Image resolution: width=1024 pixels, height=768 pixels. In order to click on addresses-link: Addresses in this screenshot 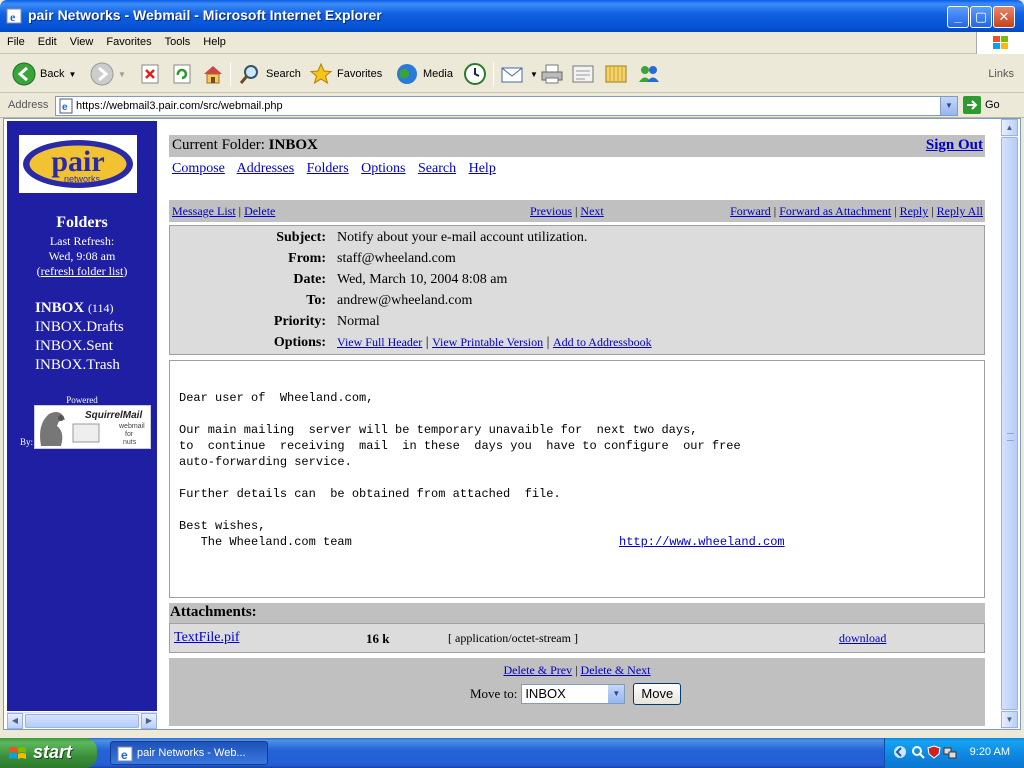, I will do `click(266, 168)`.